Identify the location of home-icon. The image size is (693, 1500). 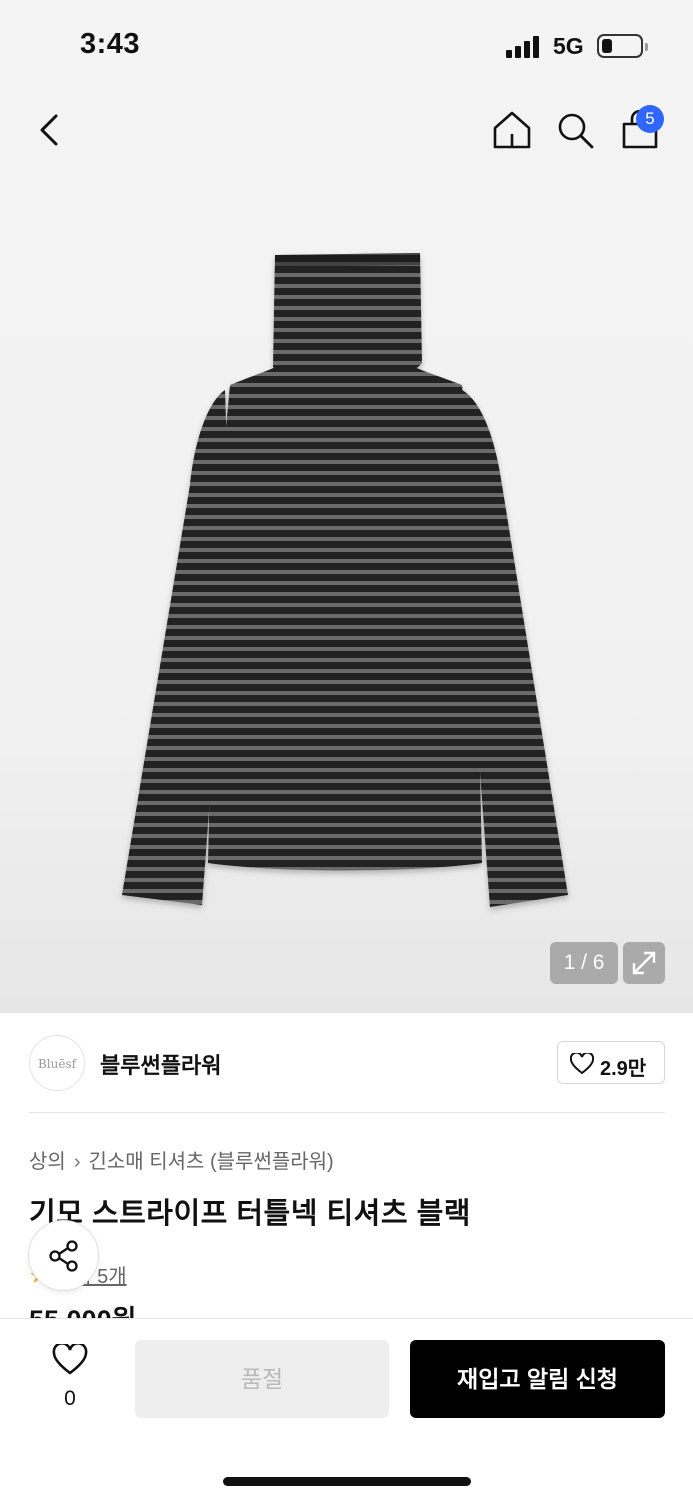
(512, 130).